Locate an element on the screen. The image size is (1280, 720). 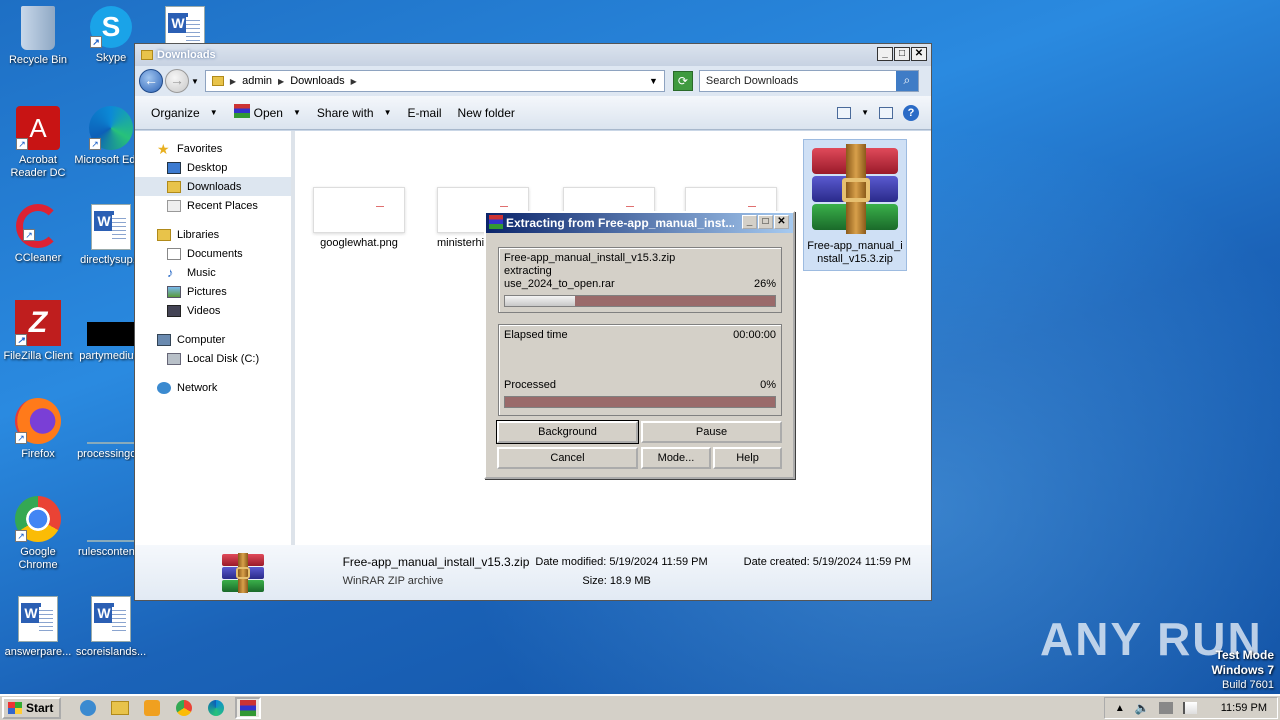
nav-computer: Computer is located at coordinates (213, 339).